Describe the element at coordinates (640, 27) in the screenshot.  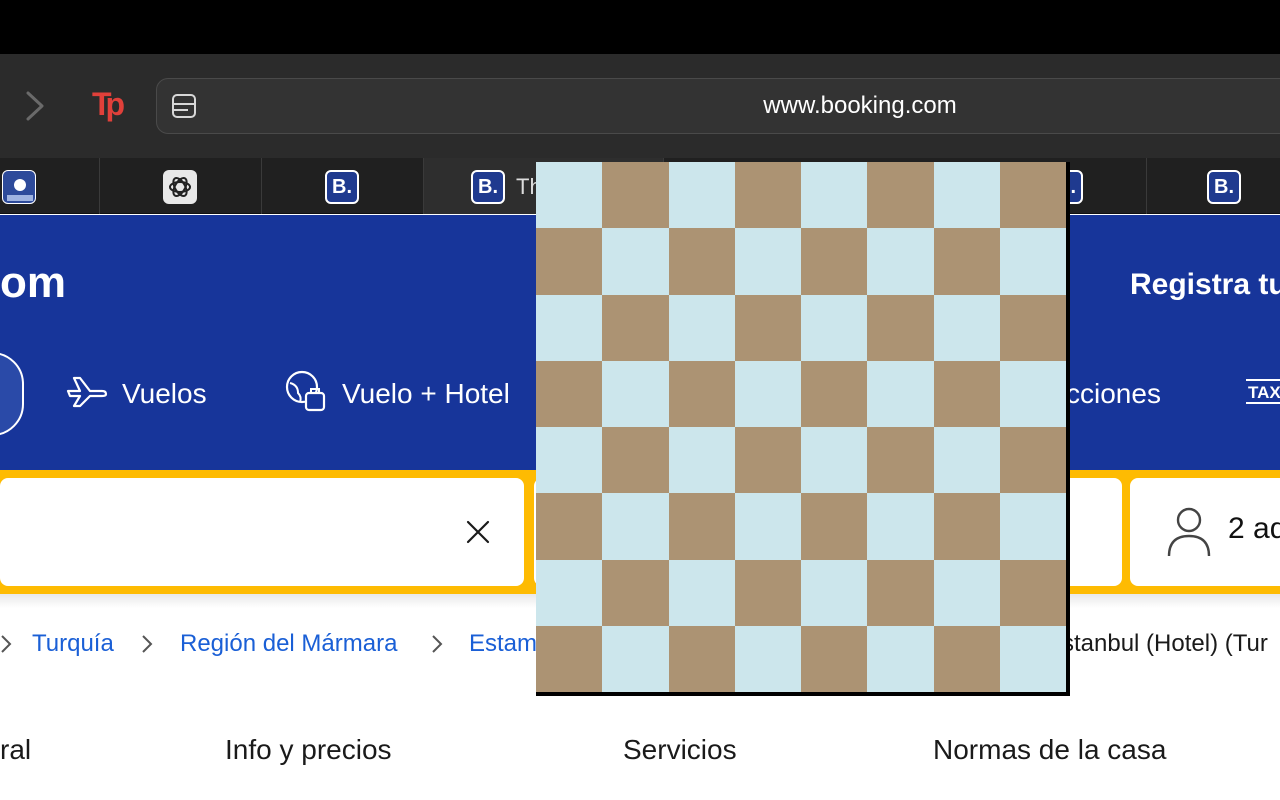
I see `system-top-bar` at that location.